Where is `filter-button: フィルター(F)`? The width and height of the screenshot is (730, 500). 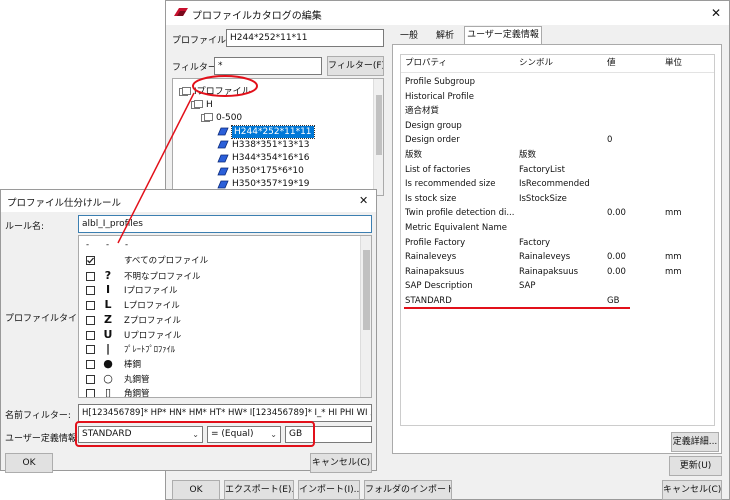
filter-button: フィルター(F) is located at coordinates (355, 66).